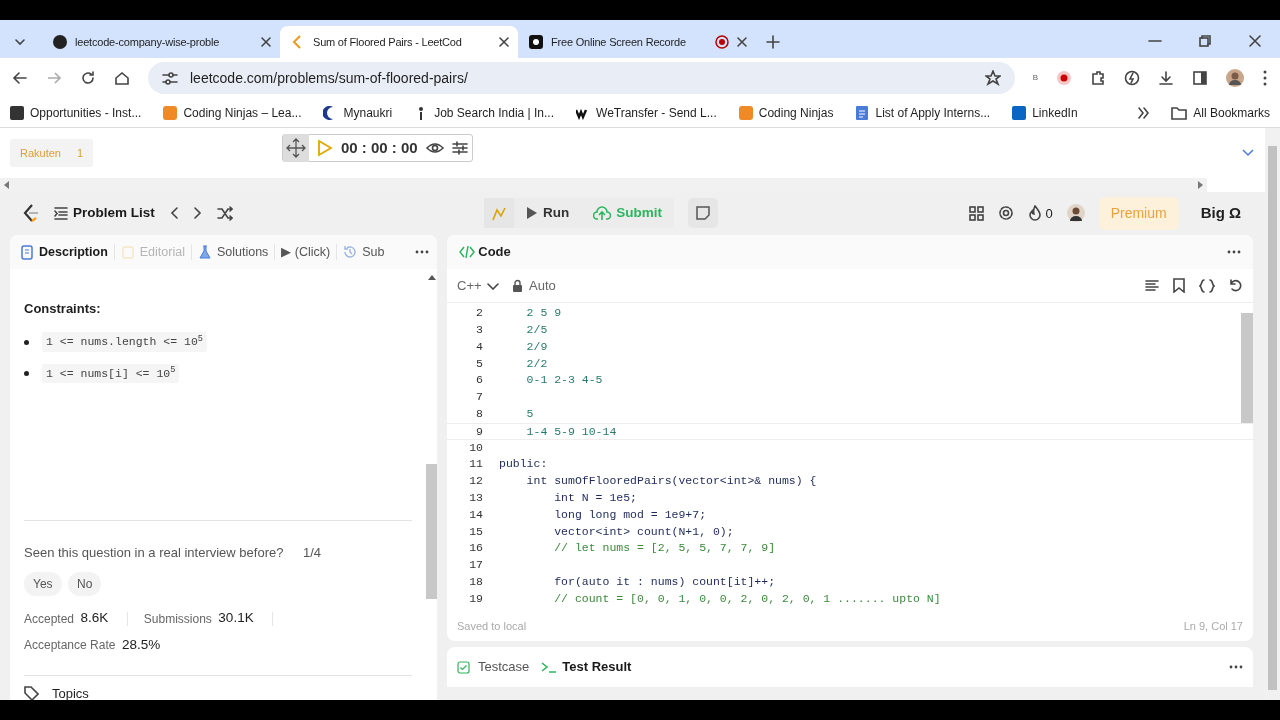  I want to click on line-number: 16, so click(475, 548).